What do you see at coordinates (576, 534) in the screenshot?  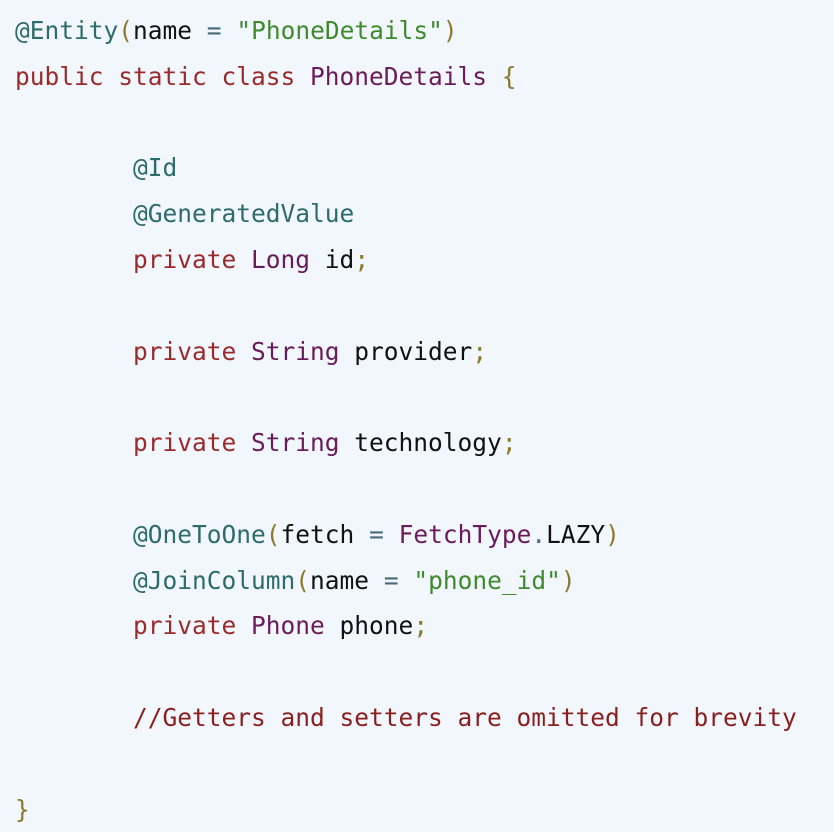 I see `code-token: LAZY` at bounding box center [576, 534].